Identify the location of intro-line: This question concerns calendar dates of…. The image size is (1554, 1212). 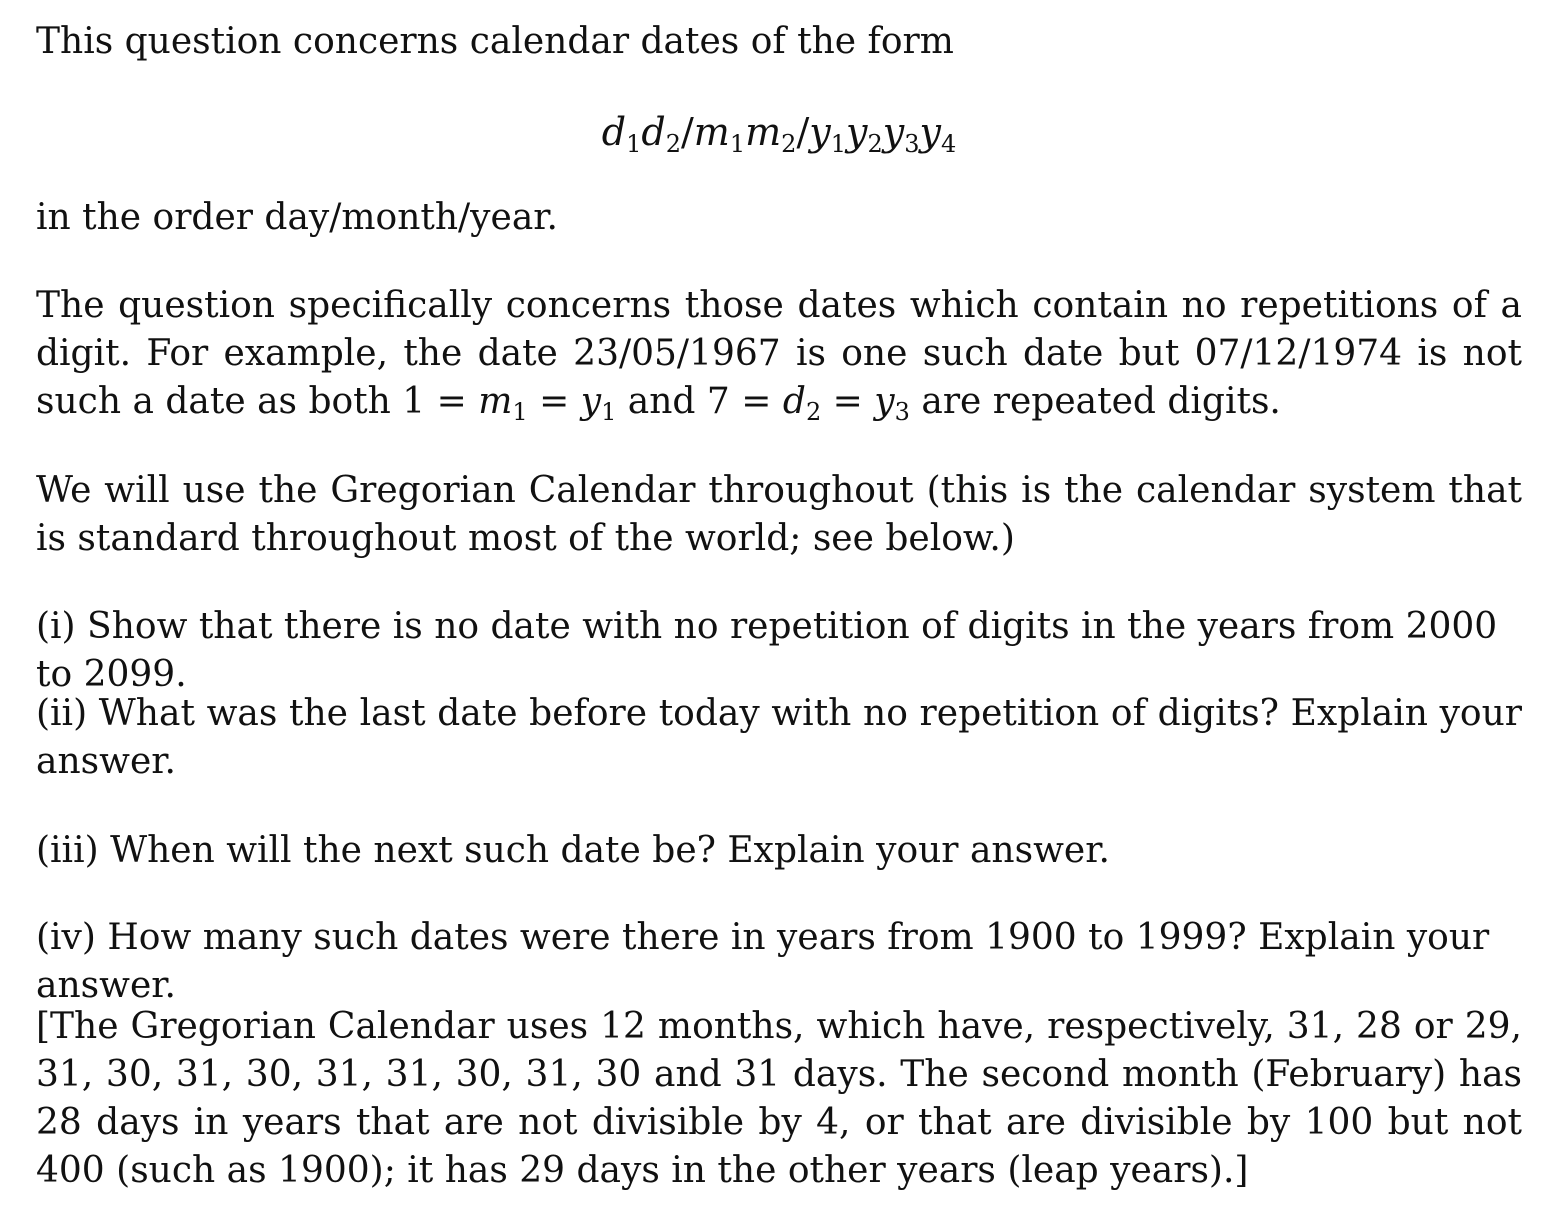
(495, 41).